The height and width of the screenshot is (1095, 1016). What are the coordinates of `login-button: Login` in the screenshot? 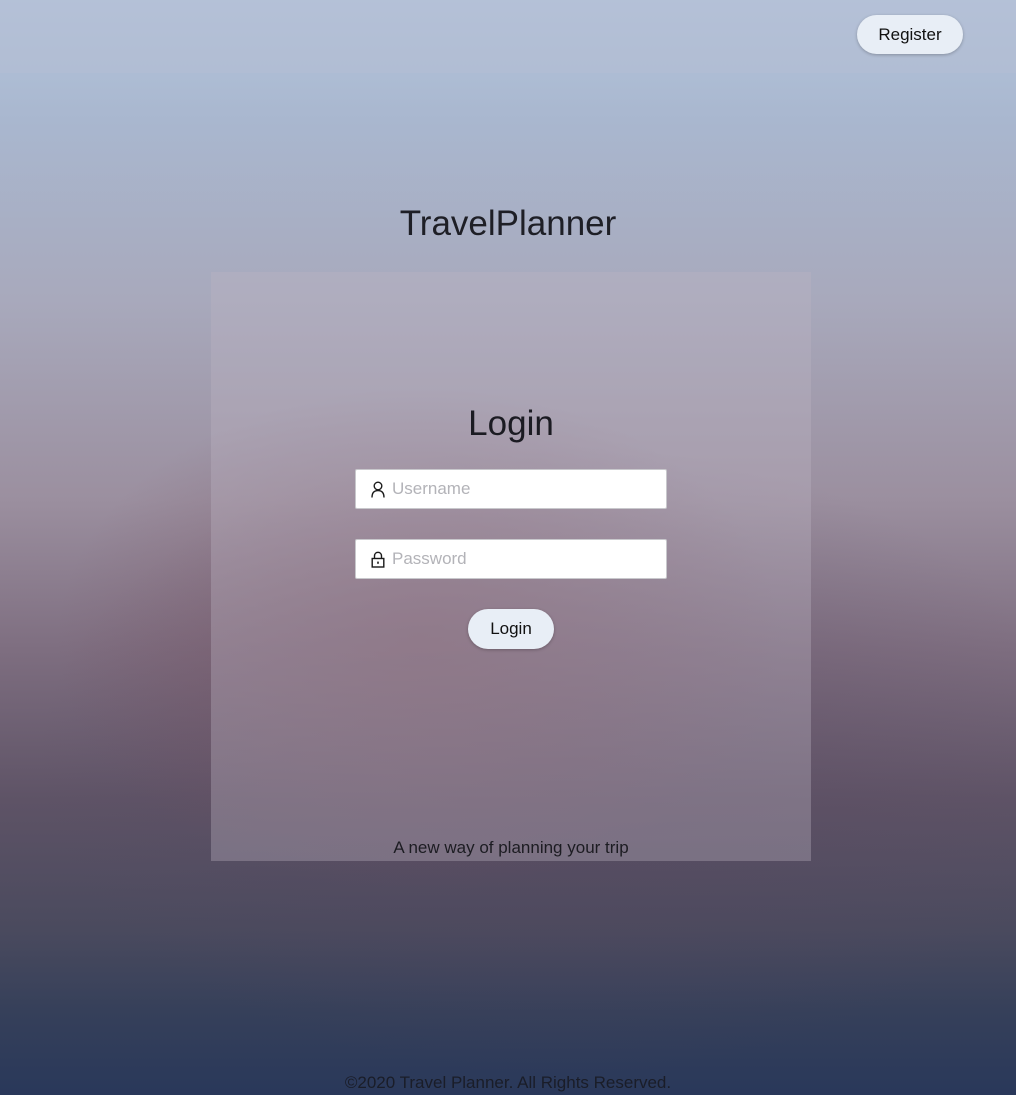 It's located at (511, 629).